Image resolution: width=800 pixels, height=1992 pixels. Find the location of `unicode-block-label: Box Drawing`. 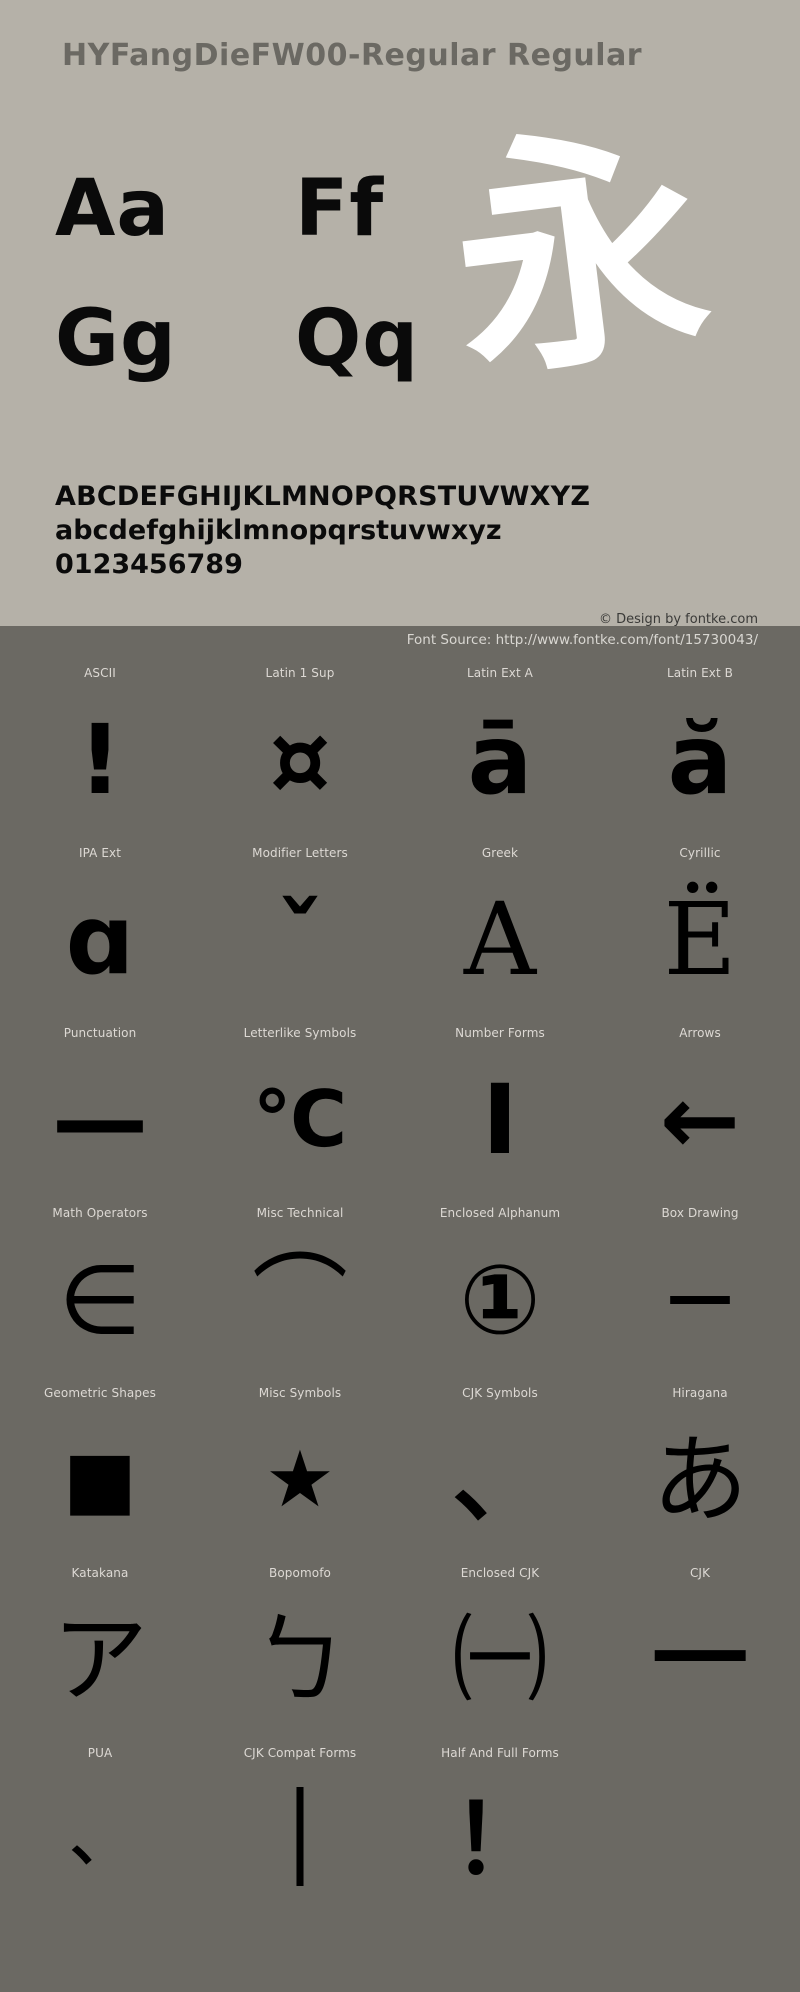

unicode-block-label: Box Drawing is located at coordinates (700, 1213).